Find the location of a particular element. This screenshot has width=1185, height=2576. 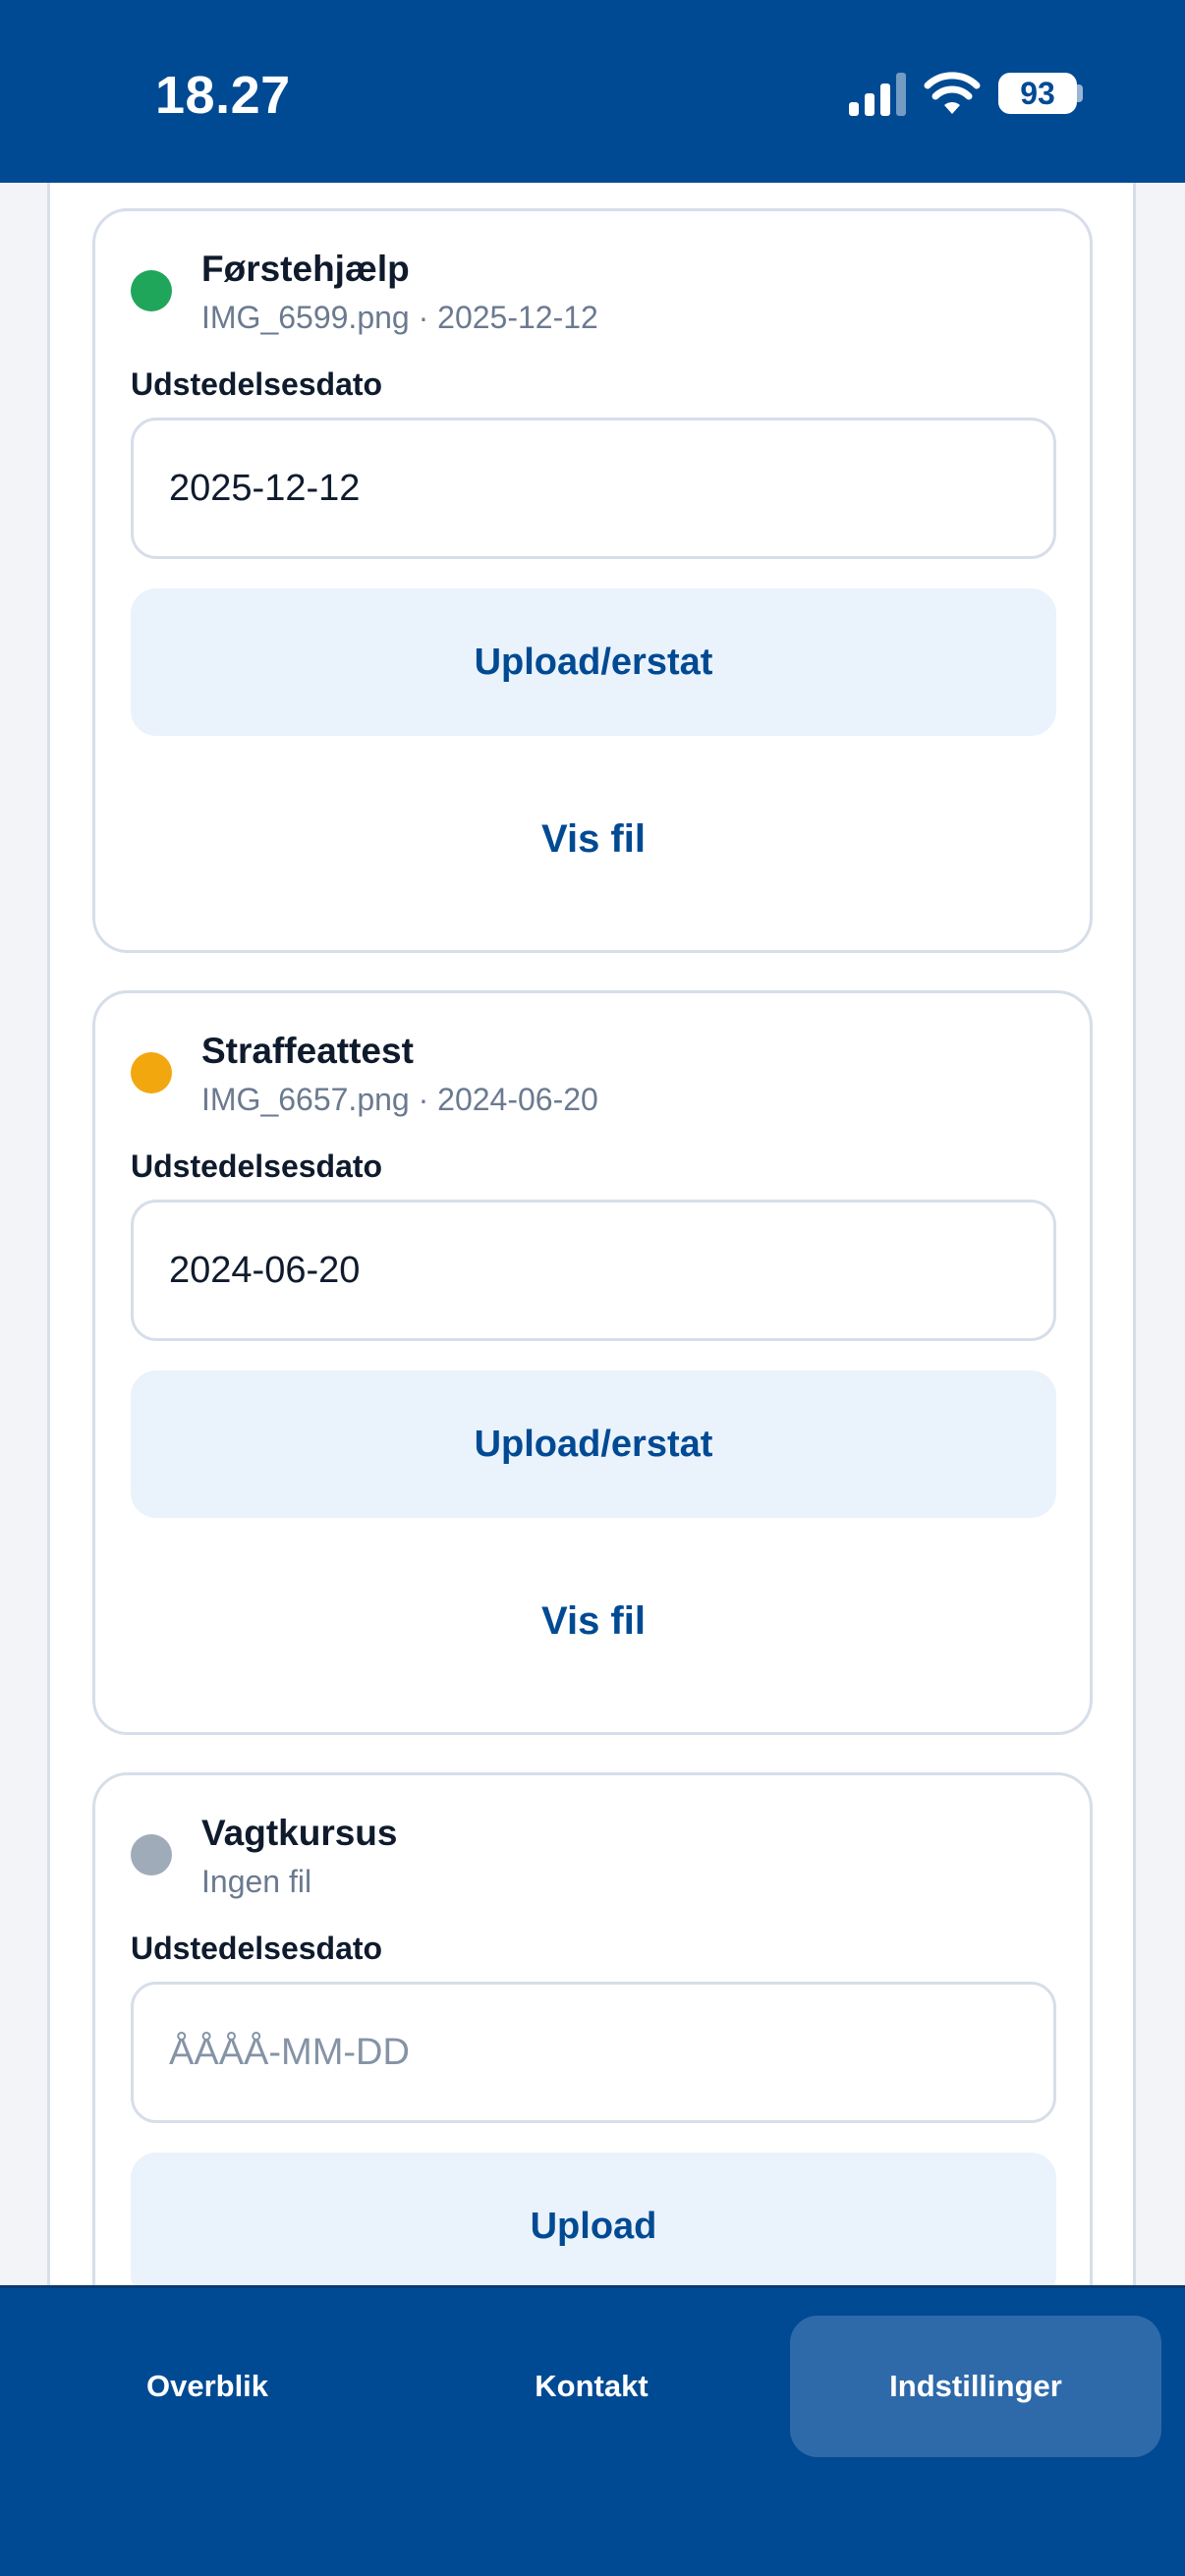

status-time: 18.27 is located at coordinates (223, 95).